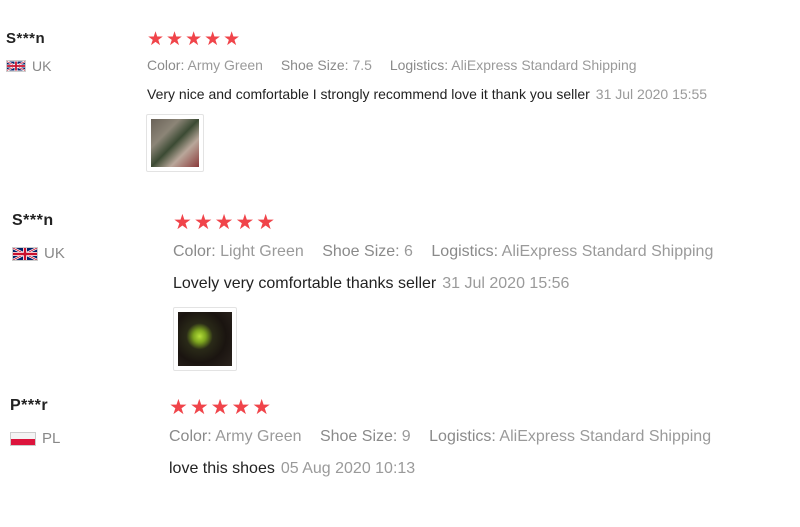 Image resolution: width=800 pixels, height=527 pixels. Describe the element at coordinates (222, 468) in the screenshot. I see `review-text: love this shoes` at that location.